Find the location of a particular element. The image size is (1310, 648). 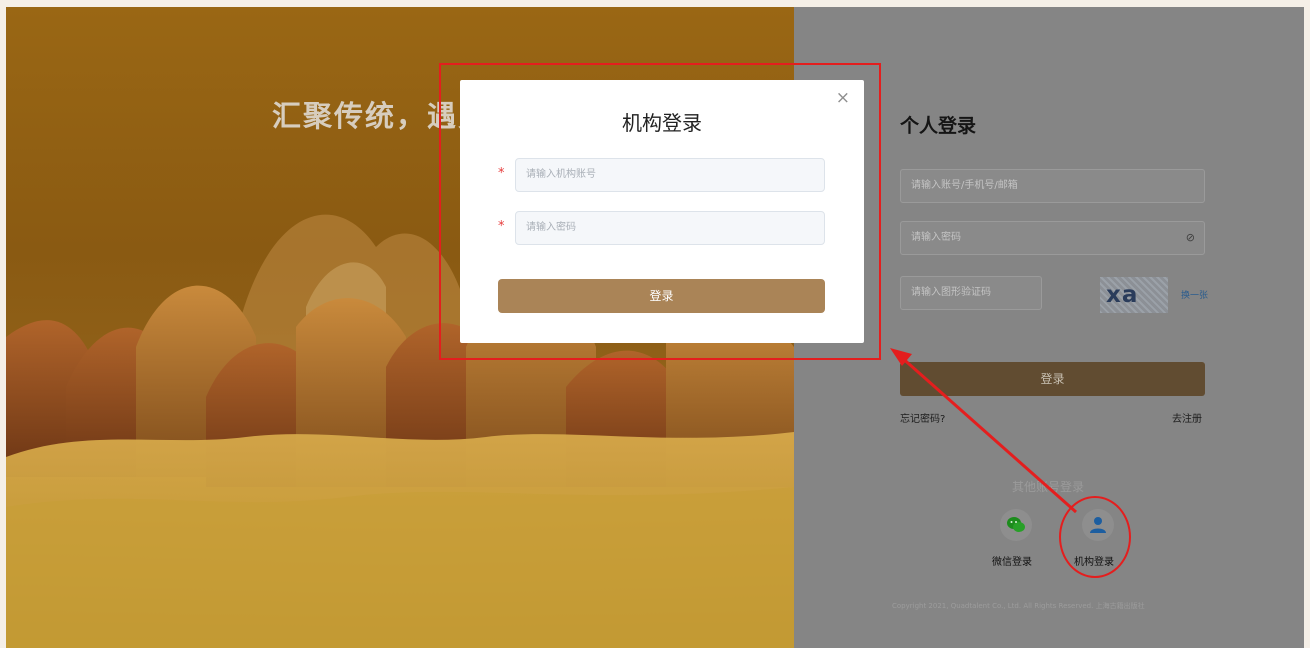

org-account-input: 请输入机构账号 is located at coordinates (670, 175).